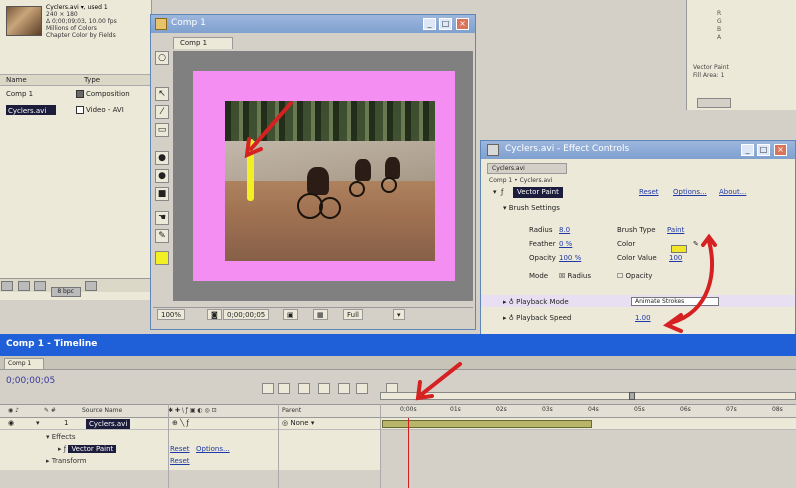 This screenshot has height=488, width=796. I want to click on layer-switches-icon: ⊕ ╲ ƒ, so click(180, 423).